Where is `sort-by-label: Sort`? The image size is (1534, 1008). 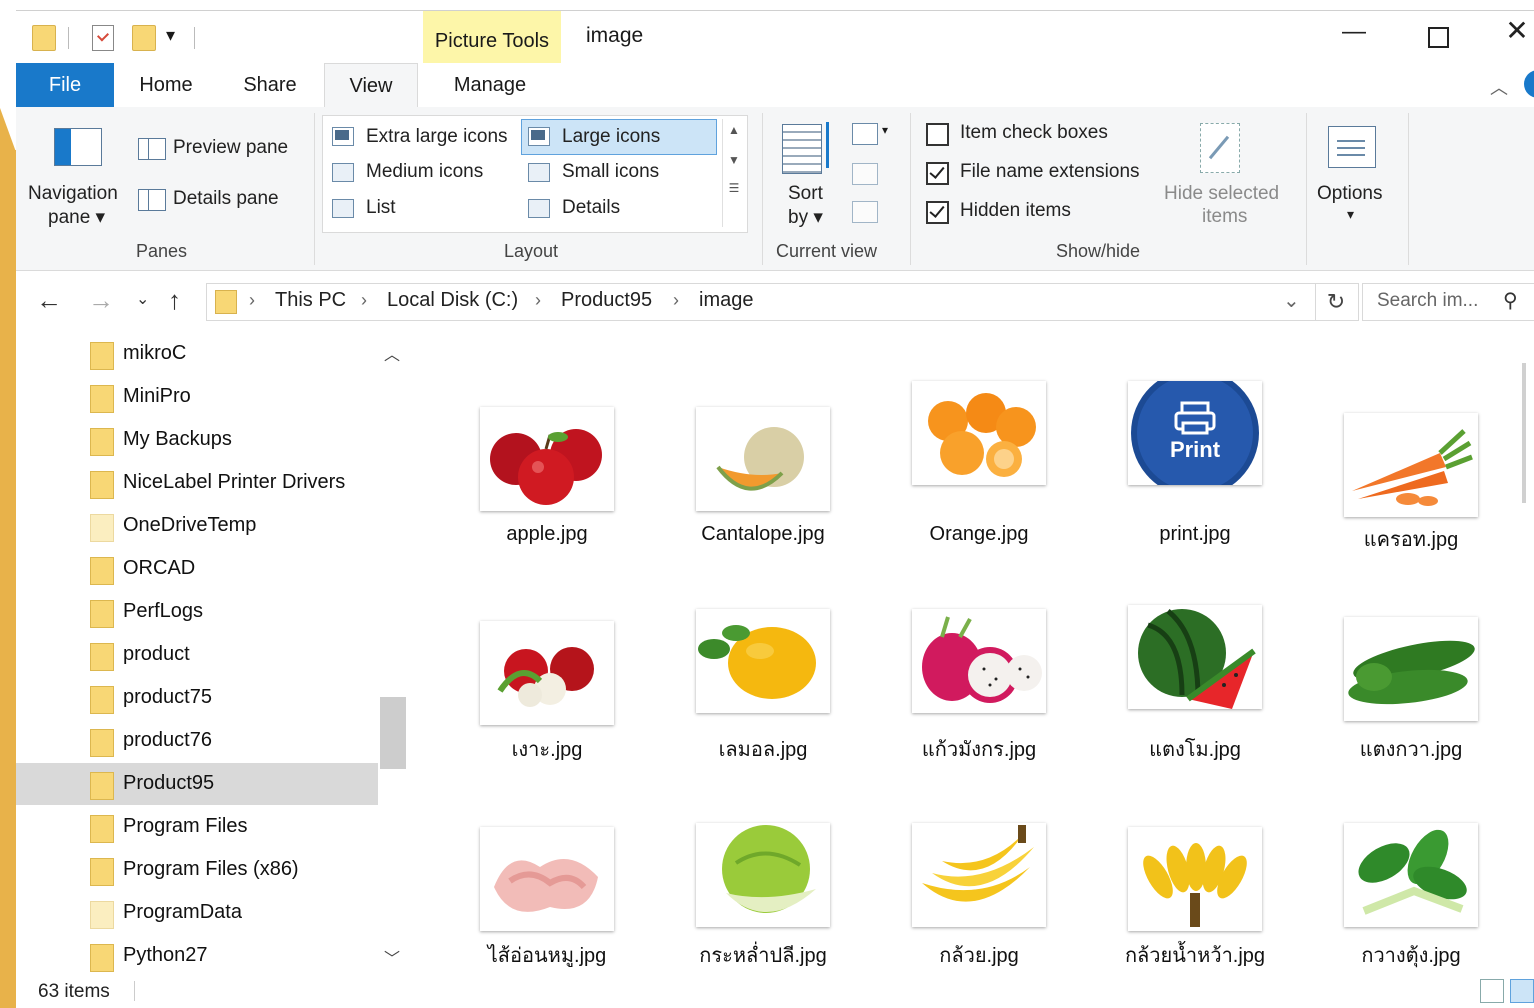 sort-by-label: Sort is located at coordinates (805, 194).